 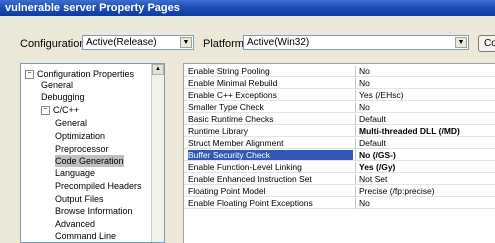 I want to click on configuration-value: Active(Release), so click(x=121, y=42).